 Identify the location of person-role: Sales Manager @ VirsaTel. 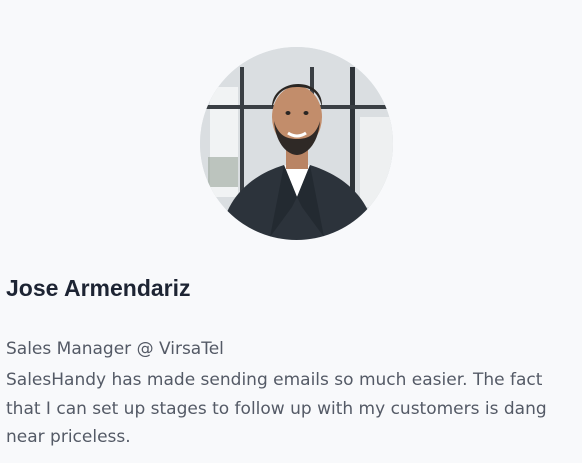
(115, 349).